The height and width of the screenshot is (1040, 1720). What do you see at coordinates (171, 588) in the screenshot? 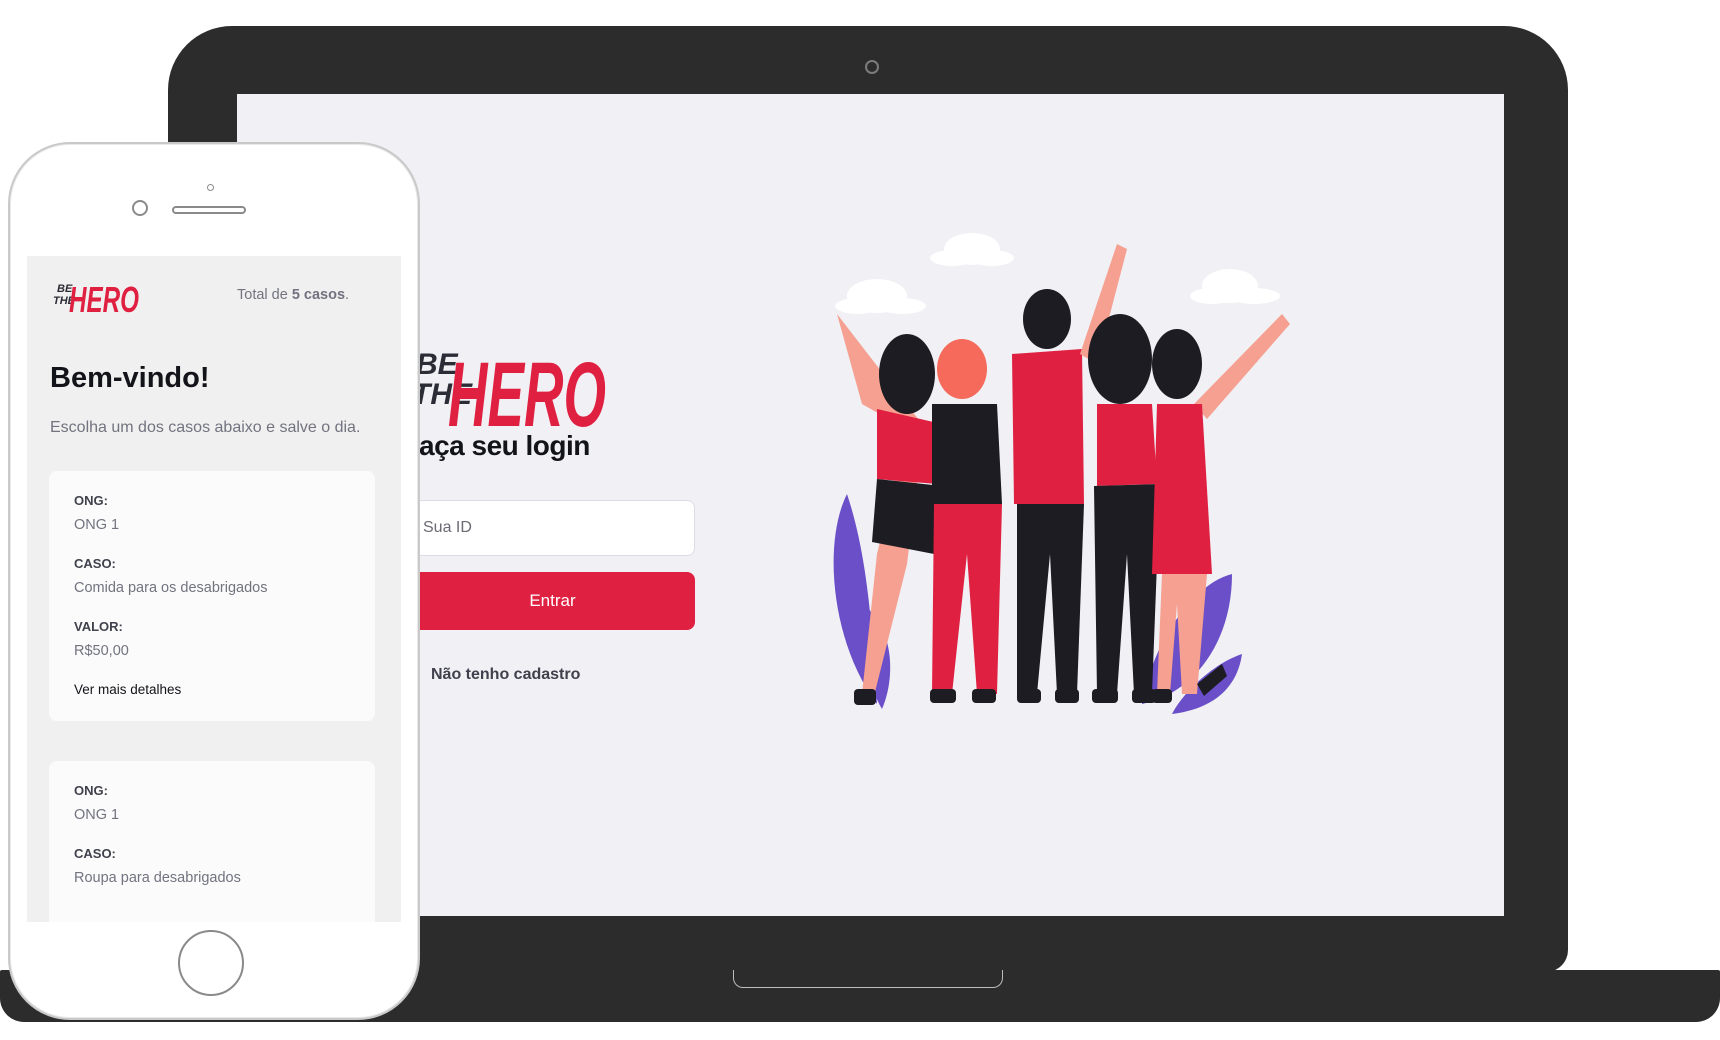
I see `case-value: Comida para os desabrigados` at bounding box center [171, 588].